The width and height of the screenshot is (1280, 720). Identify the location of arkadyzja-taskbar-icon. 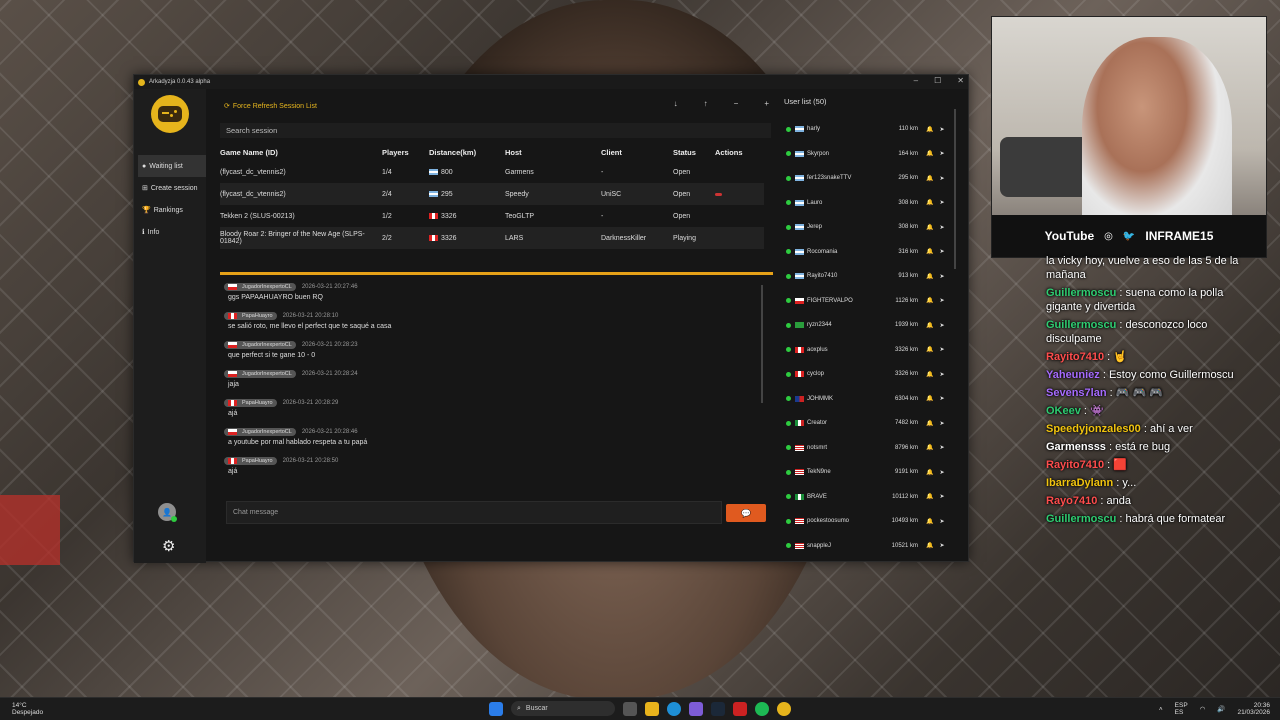
(784, 708).